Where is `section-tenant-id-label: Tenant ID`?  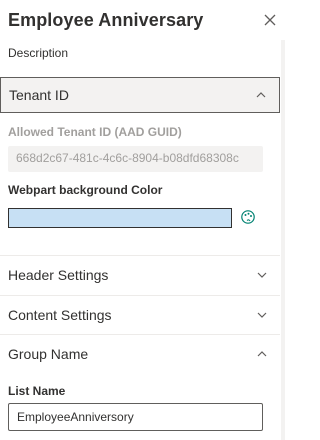 section-tenant-id-label: Tenant ID is located at coordinates (39, 95).